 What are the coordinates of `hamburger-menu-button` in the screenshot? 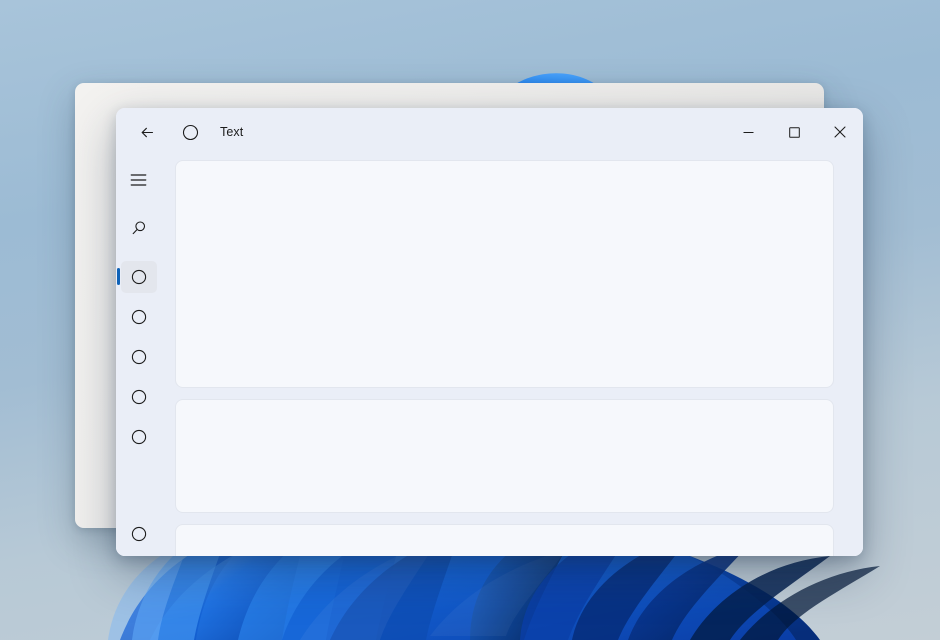 It's located at (139, 180).